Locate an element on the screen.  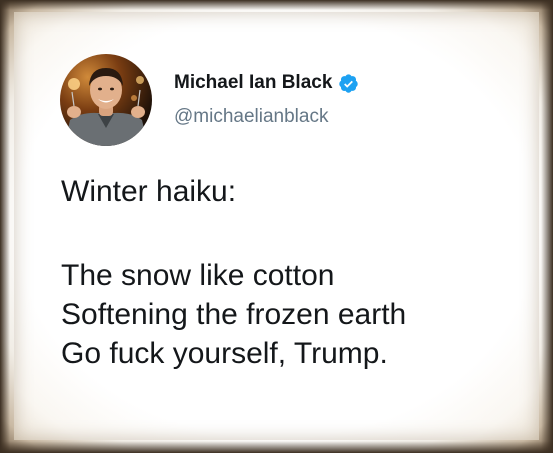
author-display-name: Michael Ian Black is located at coordinates (253, 83).